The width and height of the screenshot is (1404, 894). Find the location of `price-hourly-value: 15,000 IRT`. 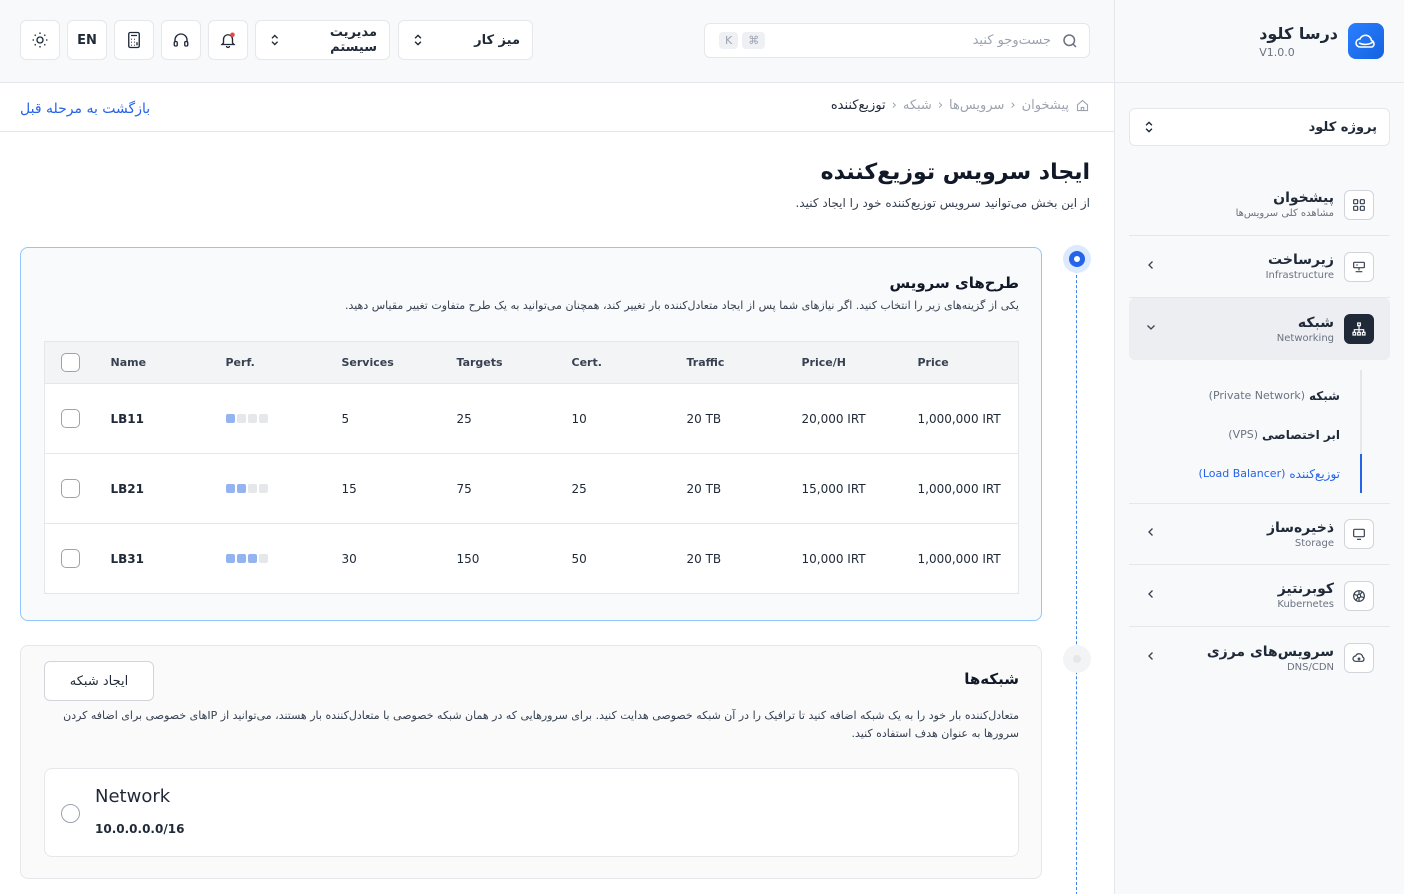

price-hourly-value: 15,000 IRT is located at coordinates (859, 488).